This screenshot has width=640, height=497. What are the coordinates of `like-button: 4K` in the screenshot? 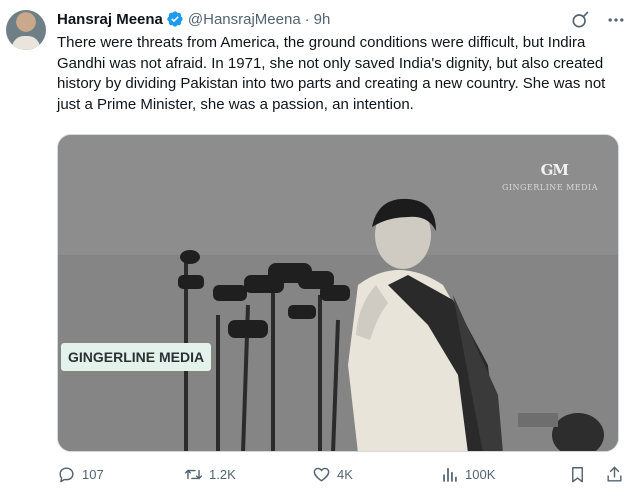 It's located at (332, 474).